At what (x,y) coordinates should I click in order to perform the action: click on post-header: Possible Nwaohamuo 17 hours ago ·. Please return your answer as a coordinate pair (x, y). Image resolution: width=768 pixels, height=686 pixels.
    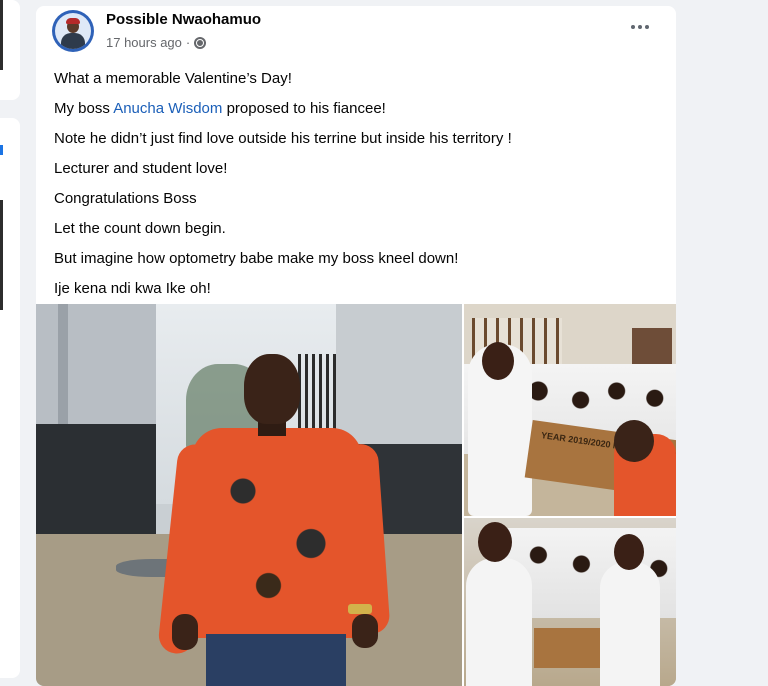
    Looking at the image, I should click on (356, 34).